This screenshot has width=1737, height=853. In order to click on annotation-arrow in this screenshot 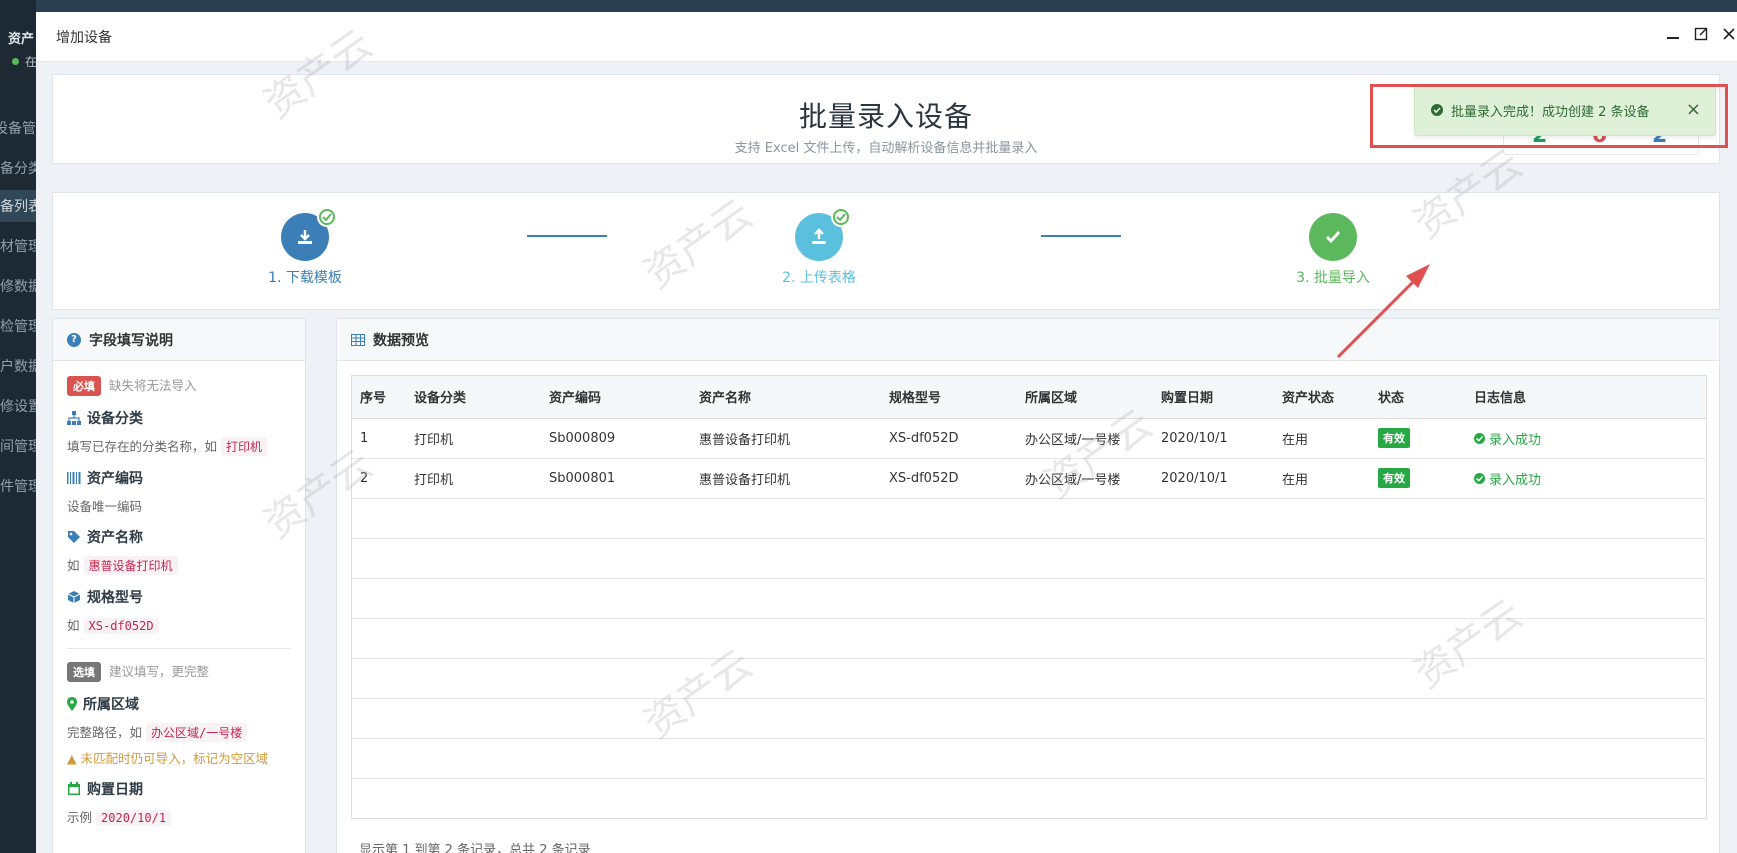, I will do `click(1383, 311)`.